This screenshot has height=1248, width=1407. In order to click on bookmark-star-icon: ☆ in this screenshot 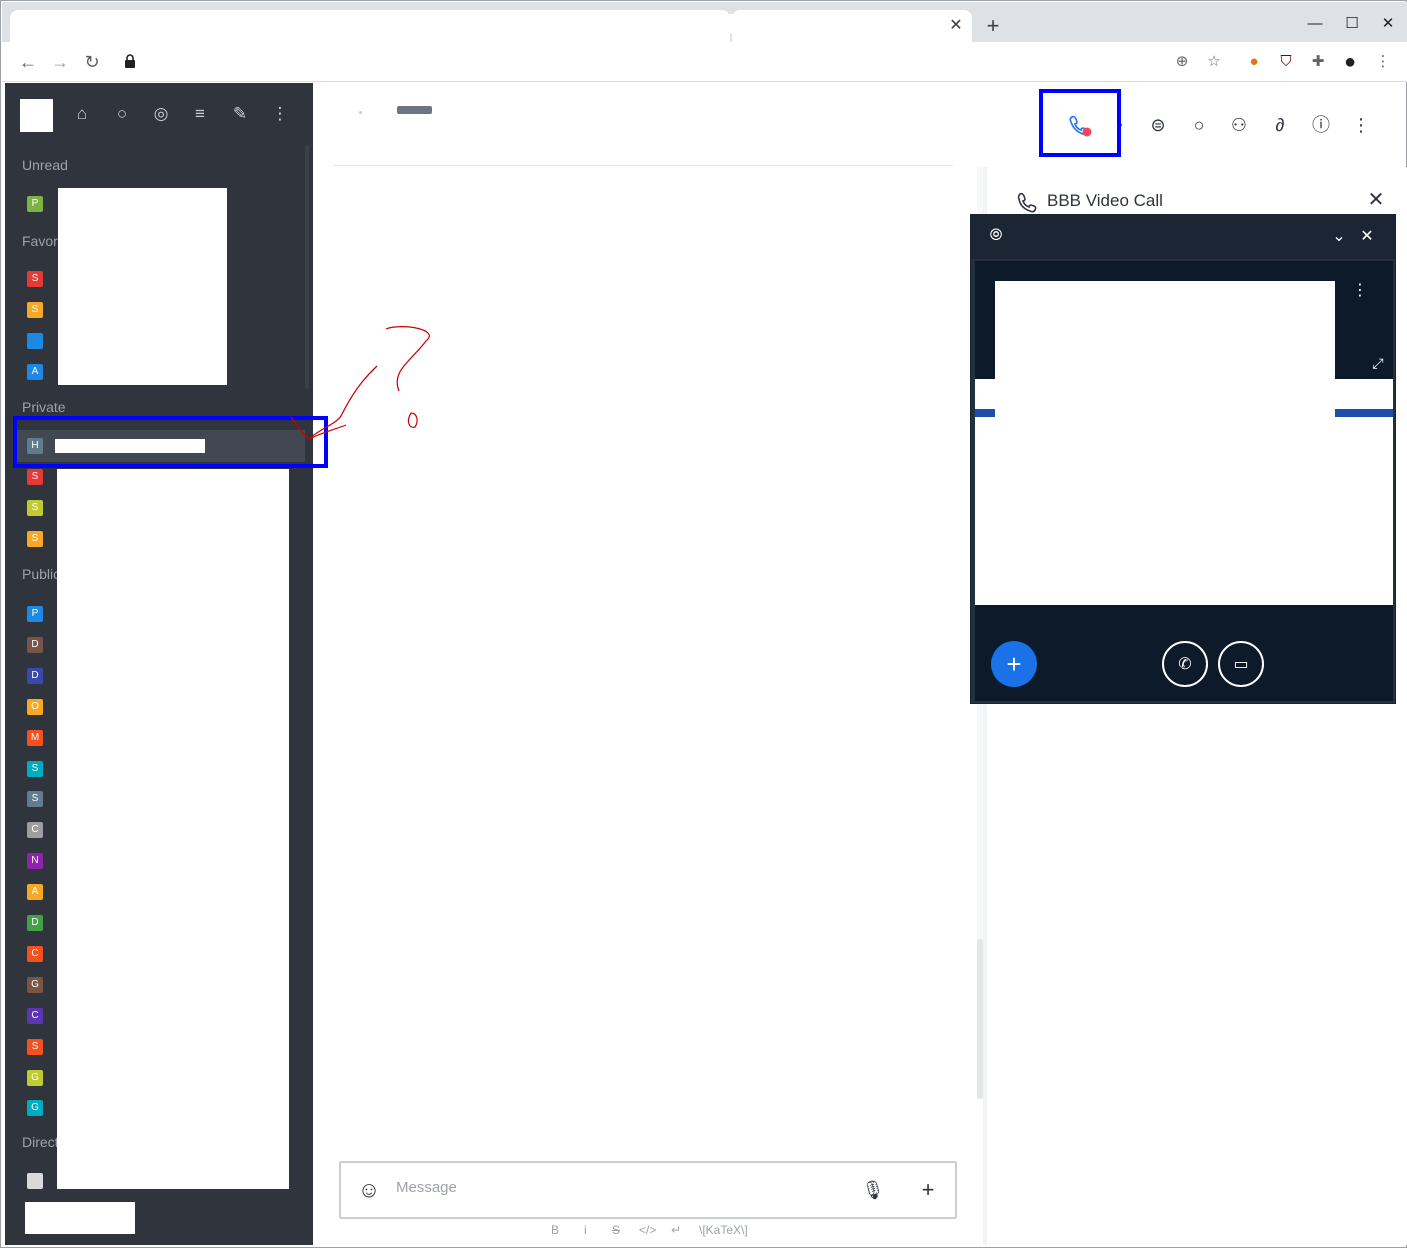, I will do `click(1214, 62)`.